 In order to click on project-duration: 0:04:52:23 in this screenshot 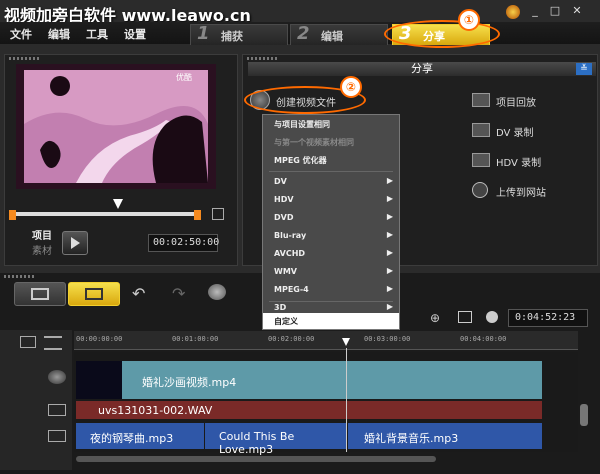, I will do `click(548, 318)`.